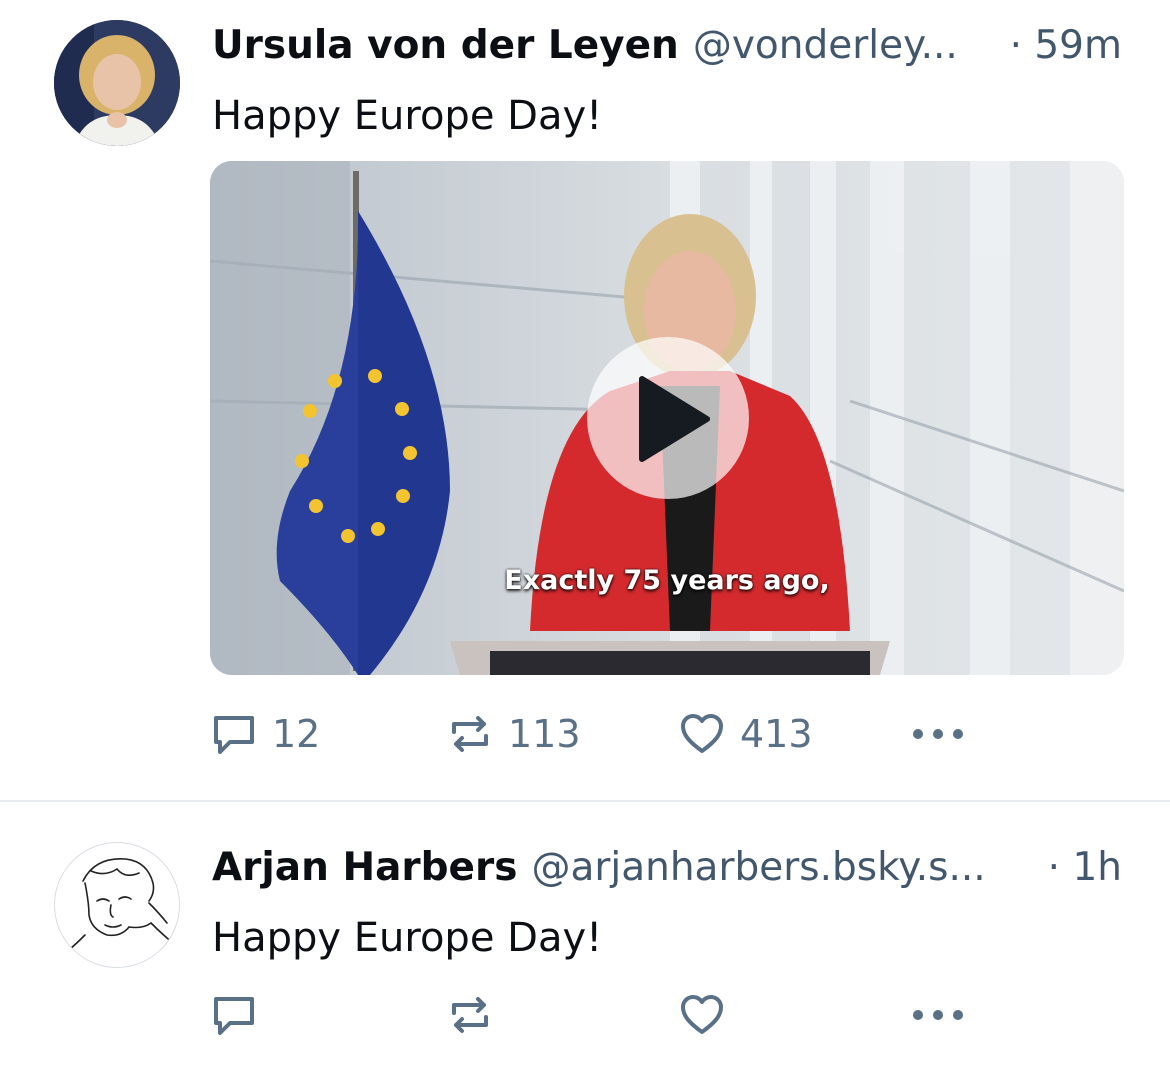  I want to click on line-drawing-portrait-icon, so click(119, 906).